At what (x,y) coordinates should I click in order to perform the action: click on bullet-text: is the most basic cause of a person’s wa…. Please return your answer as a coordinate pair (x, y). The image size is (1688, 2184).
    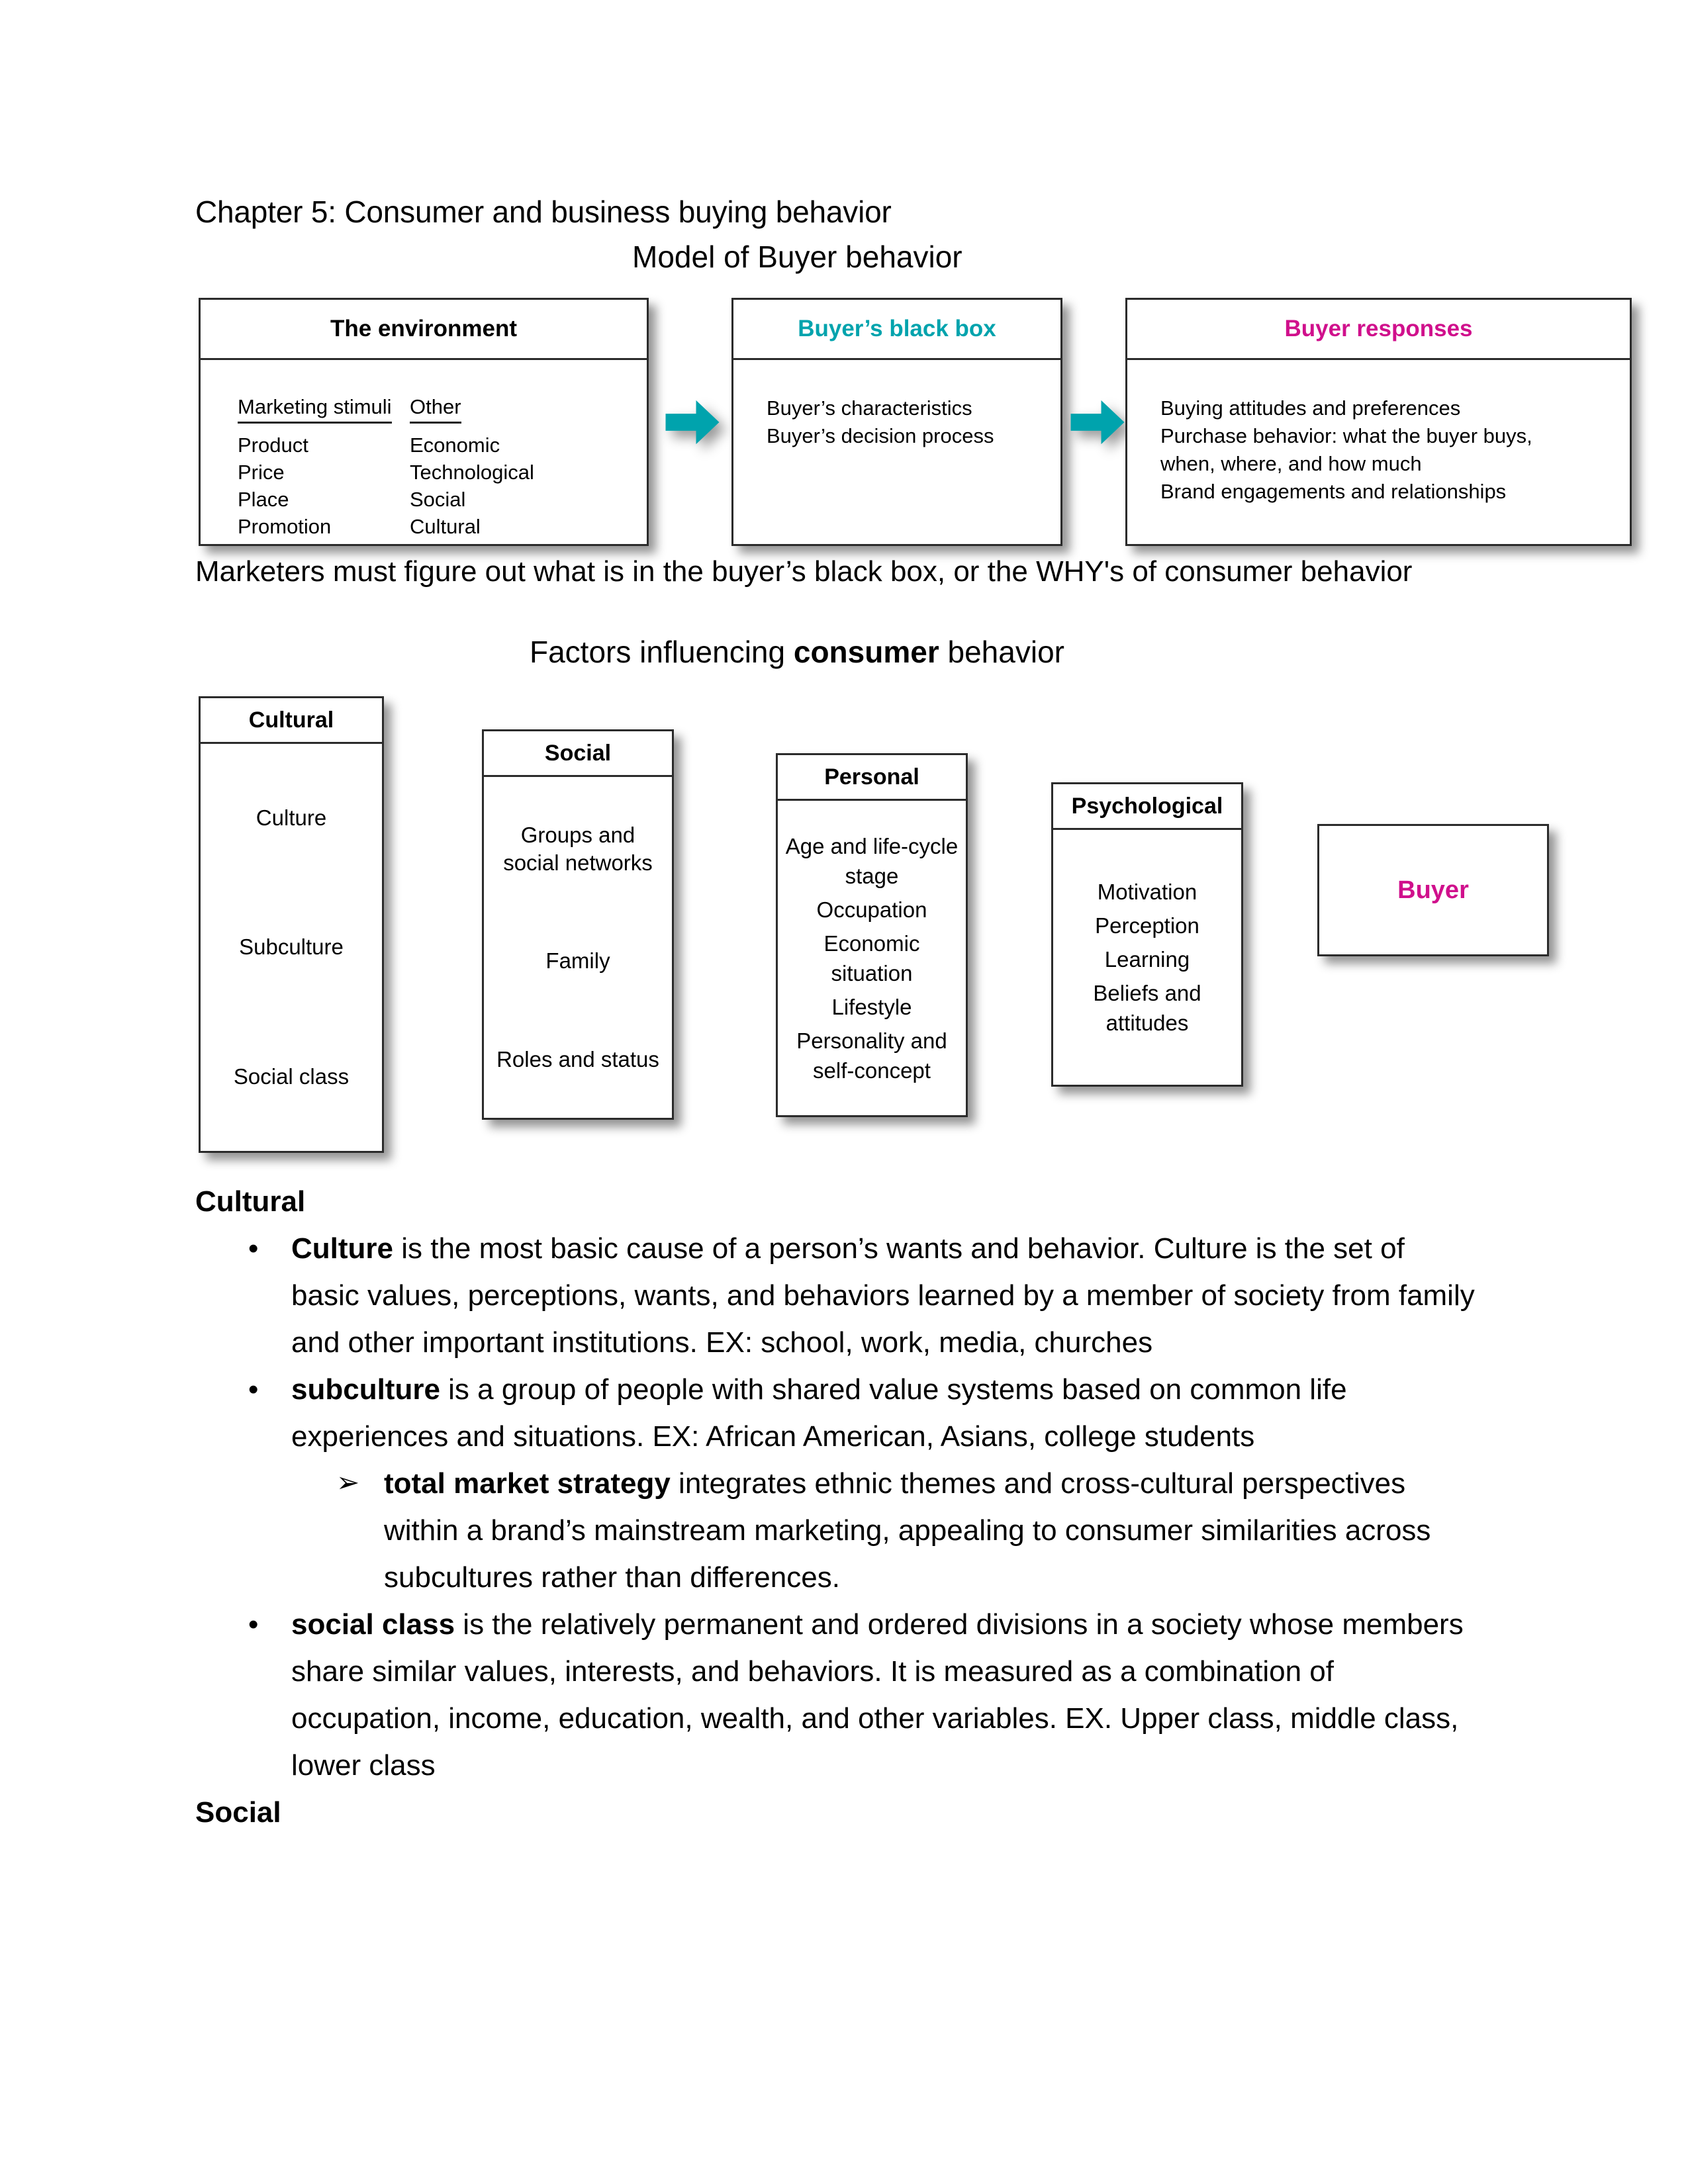
    Looking at the image, I should click on (883, 1295).